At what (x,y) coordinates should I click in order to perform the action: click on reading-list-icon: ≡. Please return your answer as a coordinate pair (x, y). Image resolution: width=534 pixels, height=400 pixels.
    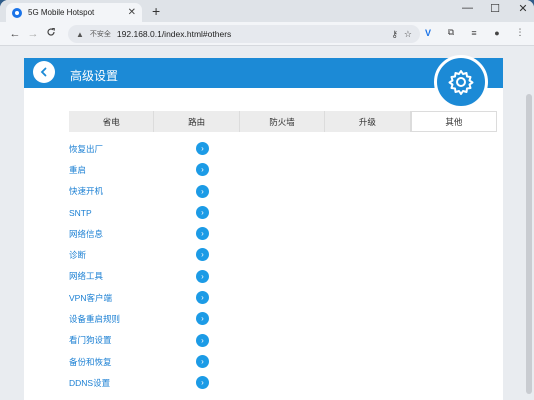
    Looking at the image, I should click on (474, 33).